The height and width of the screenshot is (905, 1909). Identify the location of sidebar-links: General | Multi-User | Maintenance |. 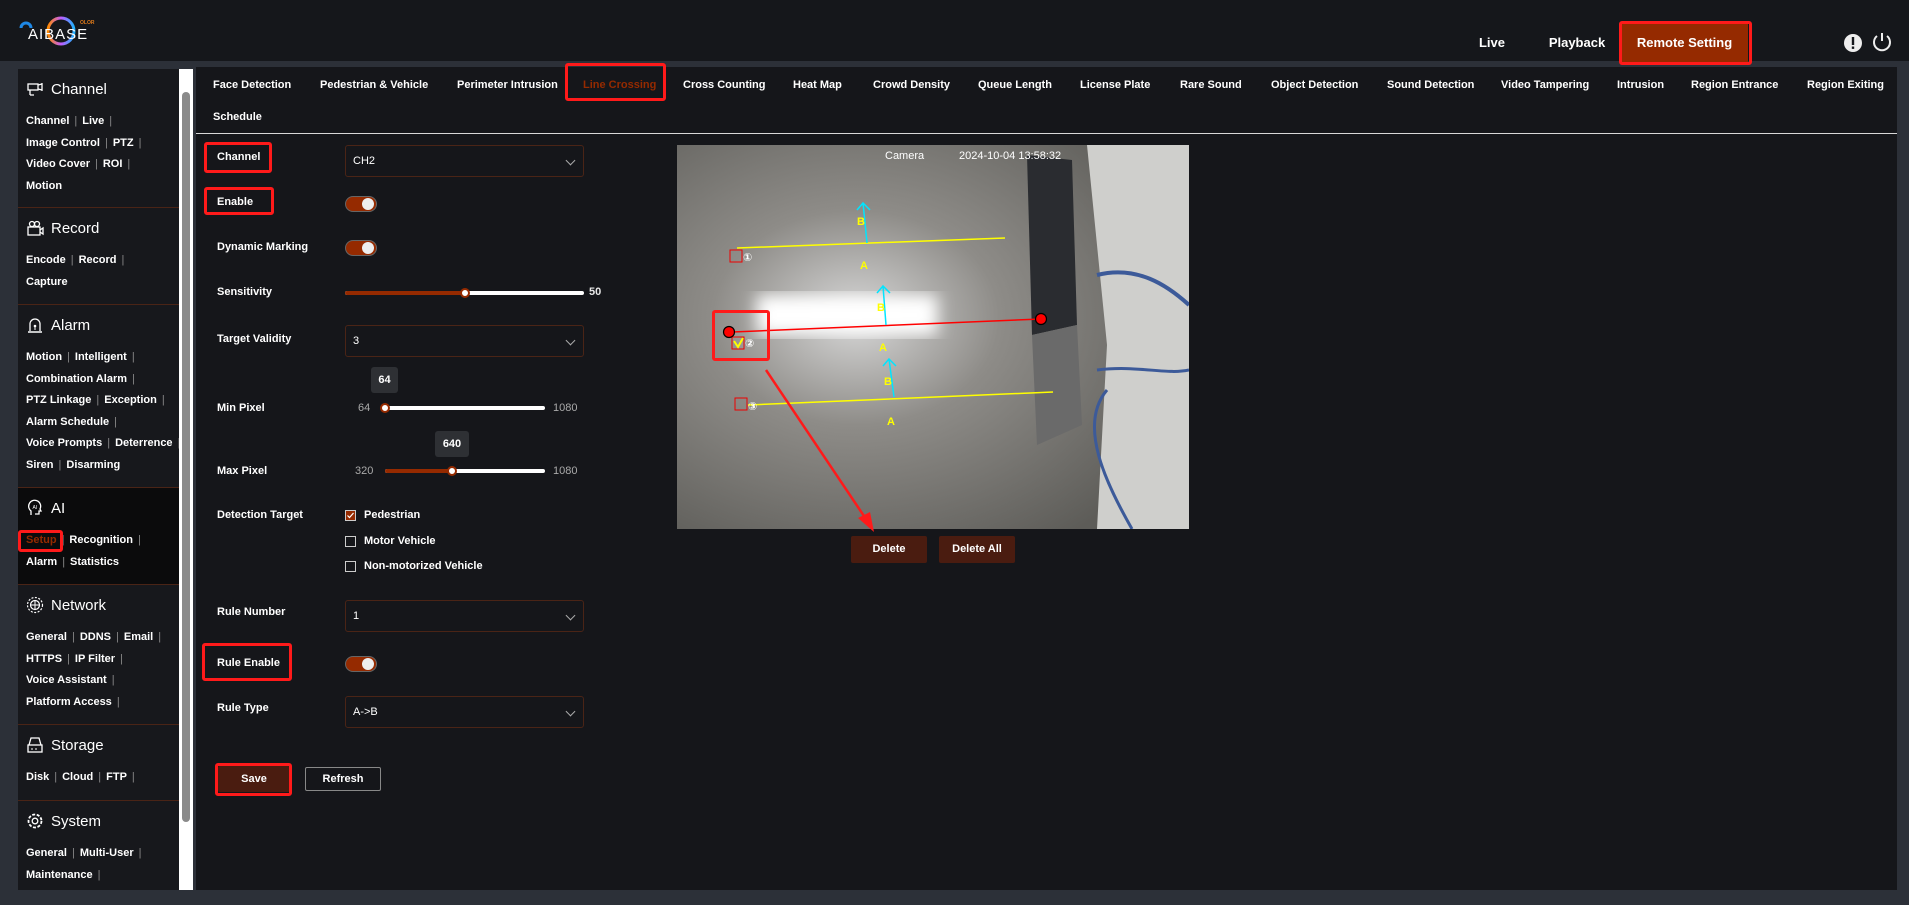
(102, 864).